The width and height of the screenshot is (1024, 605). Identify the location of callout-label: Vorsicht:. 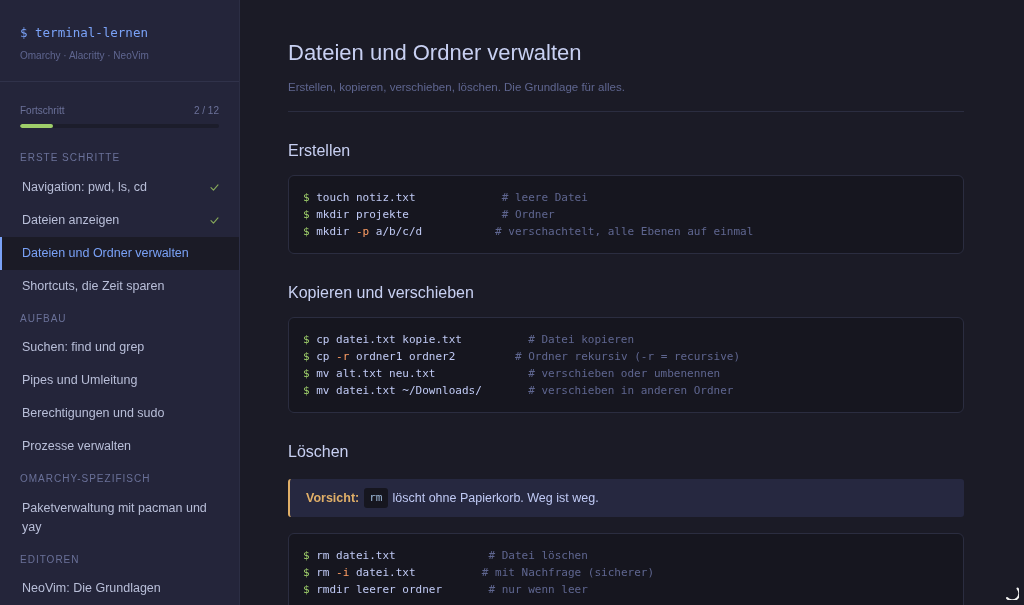
(333, 498).